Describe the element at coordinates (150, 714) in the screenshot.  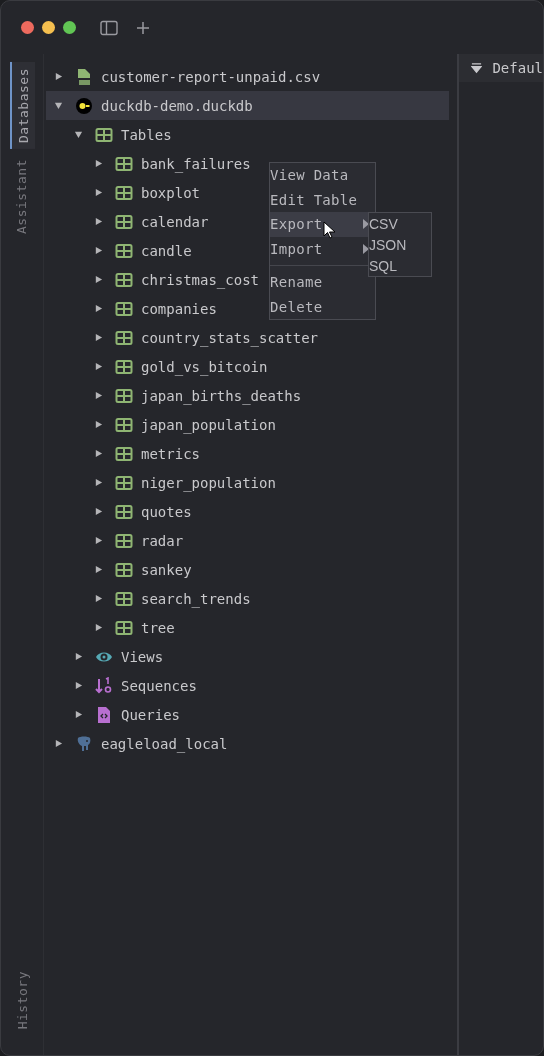
I see `tree-label: Queries` at that location.